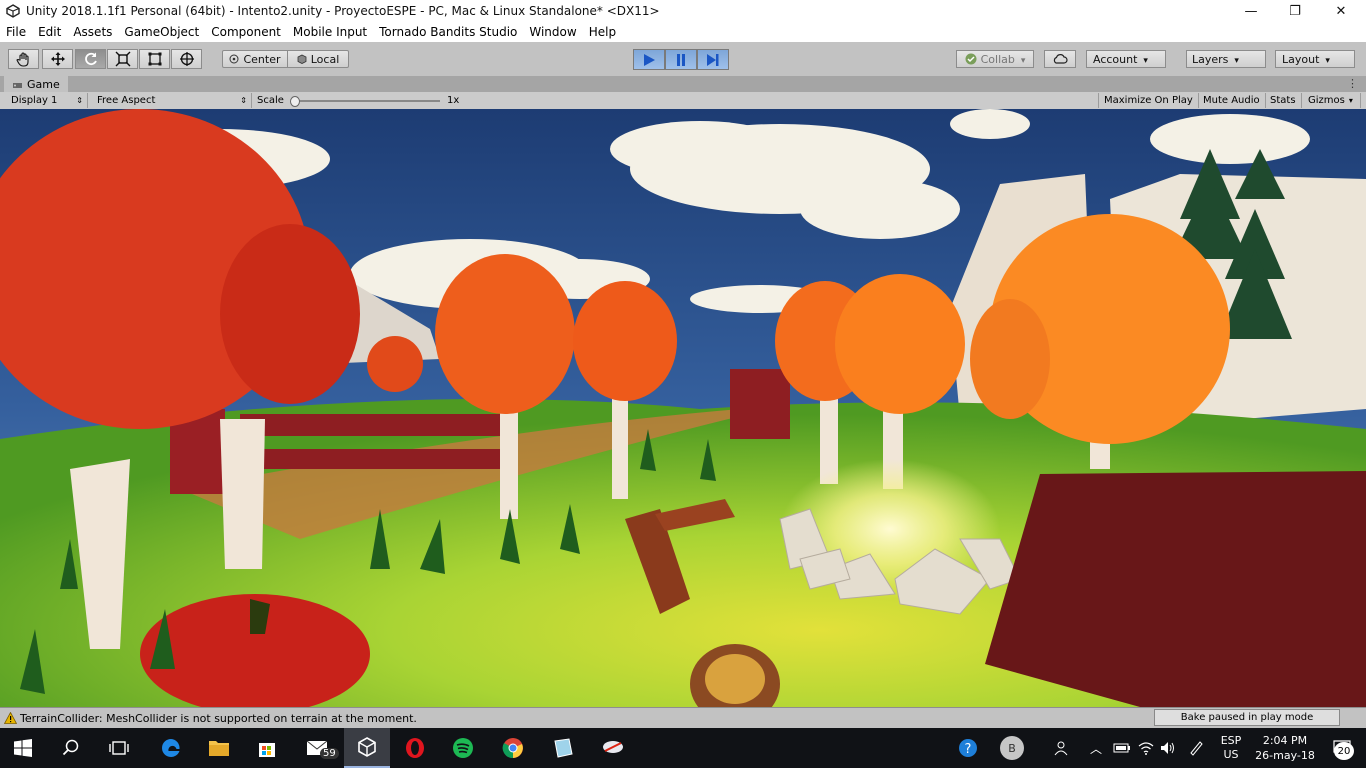 This screenshot has width=1366, height=768. I want to click on scale-label: Scale, so click(270, 100).